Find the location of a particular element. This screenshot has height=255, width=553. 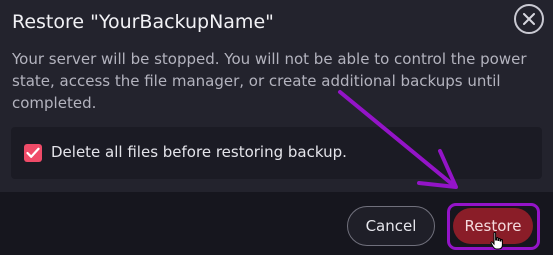

close-button is located at coordinates (529, 19).